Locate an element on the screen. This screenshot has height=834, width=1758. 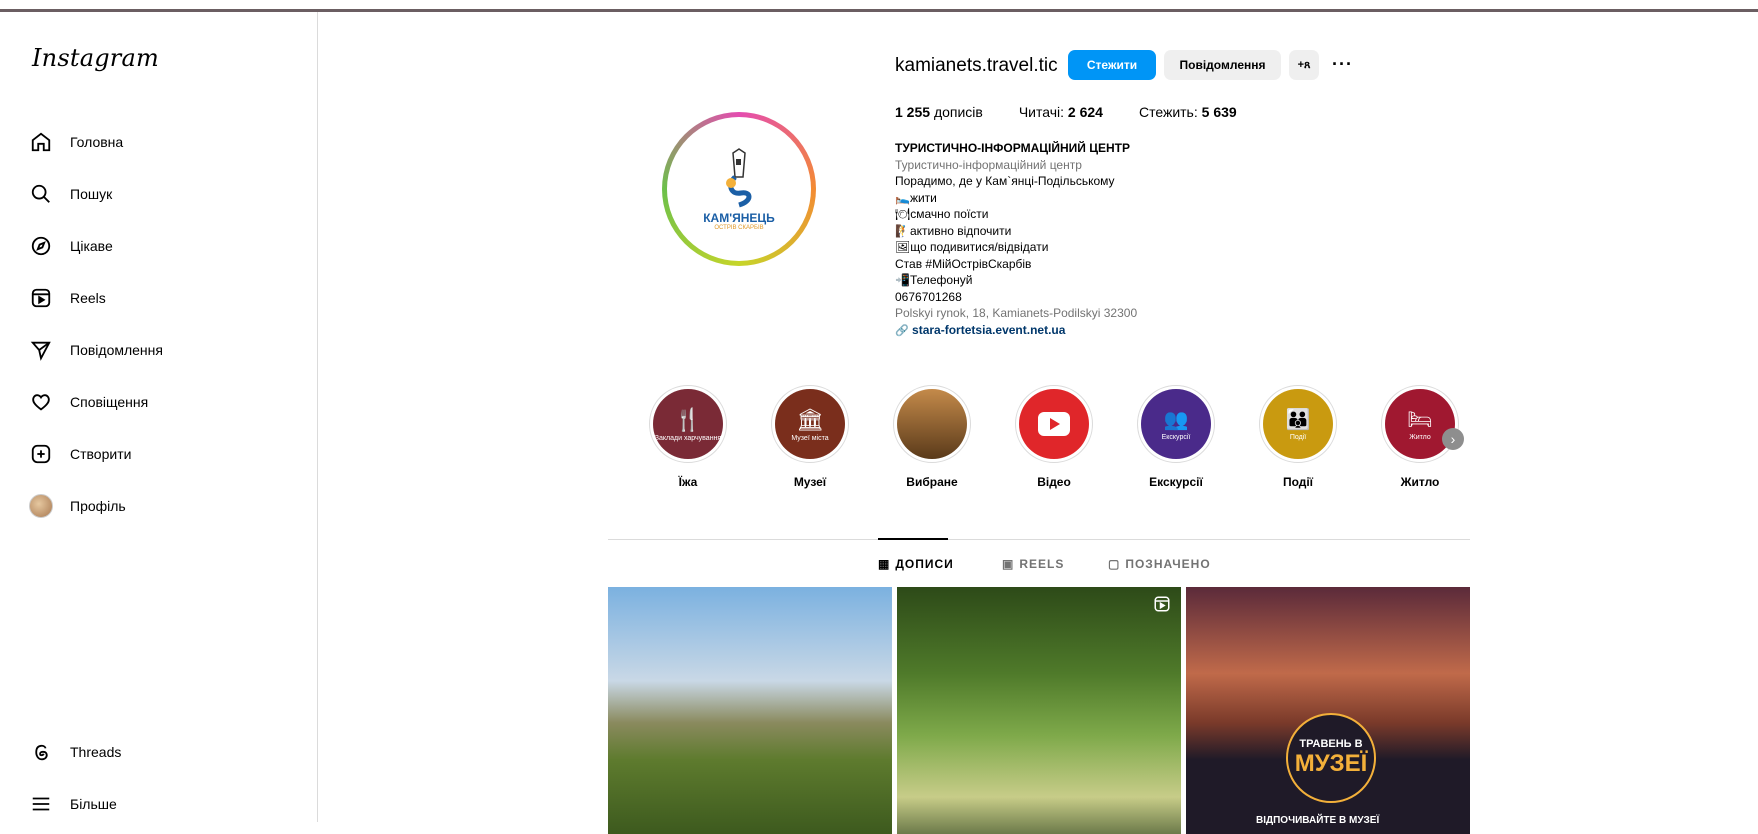
museum-icon: 🏛 is located at coordinates (810, 419).